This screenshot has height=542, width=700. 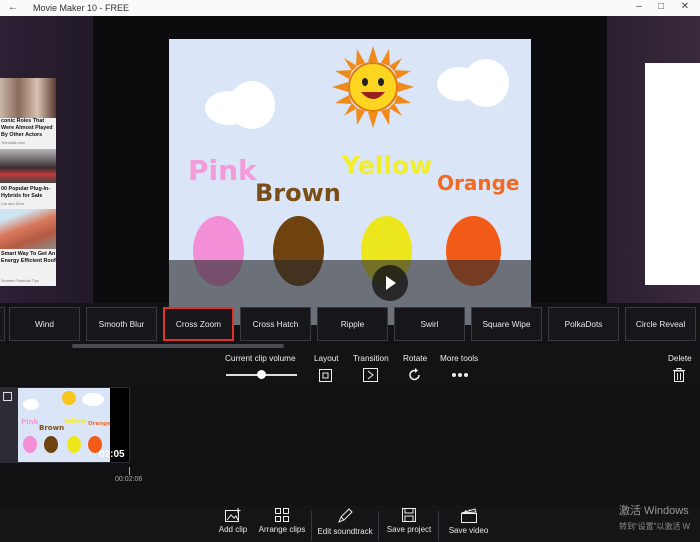 What do you see at coordinates (409, 515) in the screenshot?
I see `floppy-disk-icon` at bounding box center [409, 515].